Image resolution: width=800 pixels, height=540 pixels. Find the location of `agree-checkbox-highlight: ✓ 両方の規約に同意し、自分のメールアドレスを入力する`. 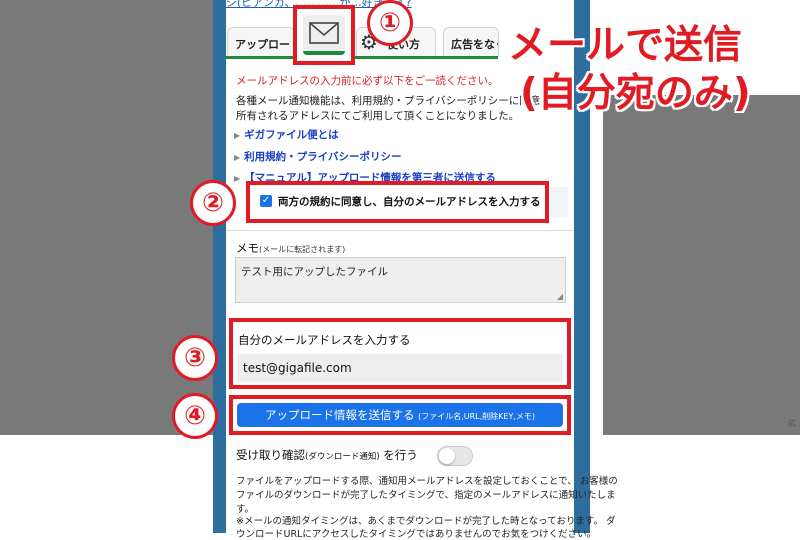

agree-checkbox-highlight: ✓ 両方の規約に同意し、自分のメールアドレスを入力する is located at coordinates (397, 202).